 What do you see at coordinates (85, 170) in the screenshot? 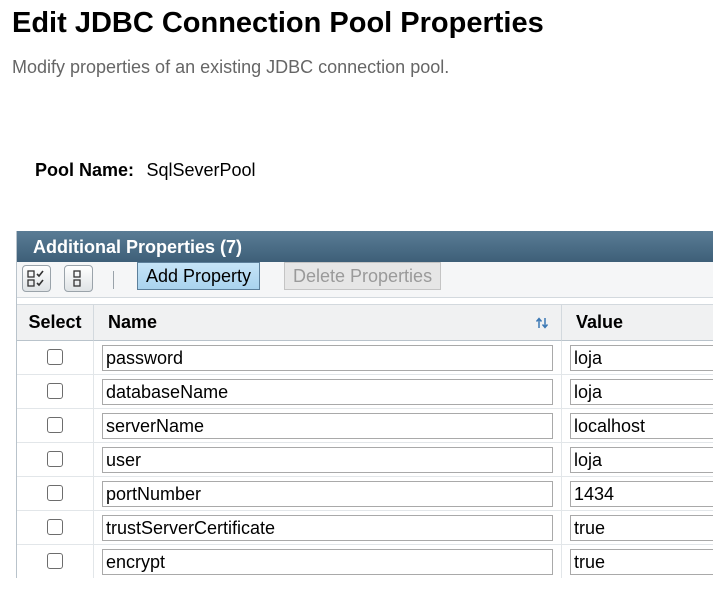
I see `pool-name-label: Pool Name:` at bounding box center [85, 170].